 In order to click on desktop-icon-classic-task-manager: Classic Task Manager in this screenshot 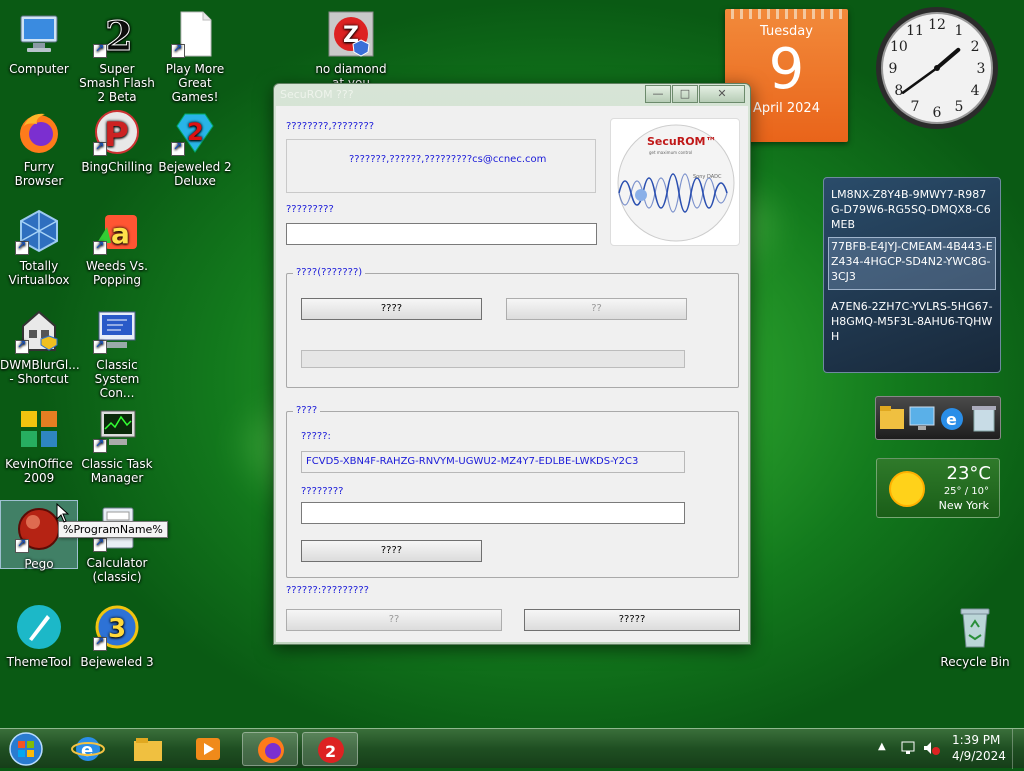, I will do `click(117, 443)`.